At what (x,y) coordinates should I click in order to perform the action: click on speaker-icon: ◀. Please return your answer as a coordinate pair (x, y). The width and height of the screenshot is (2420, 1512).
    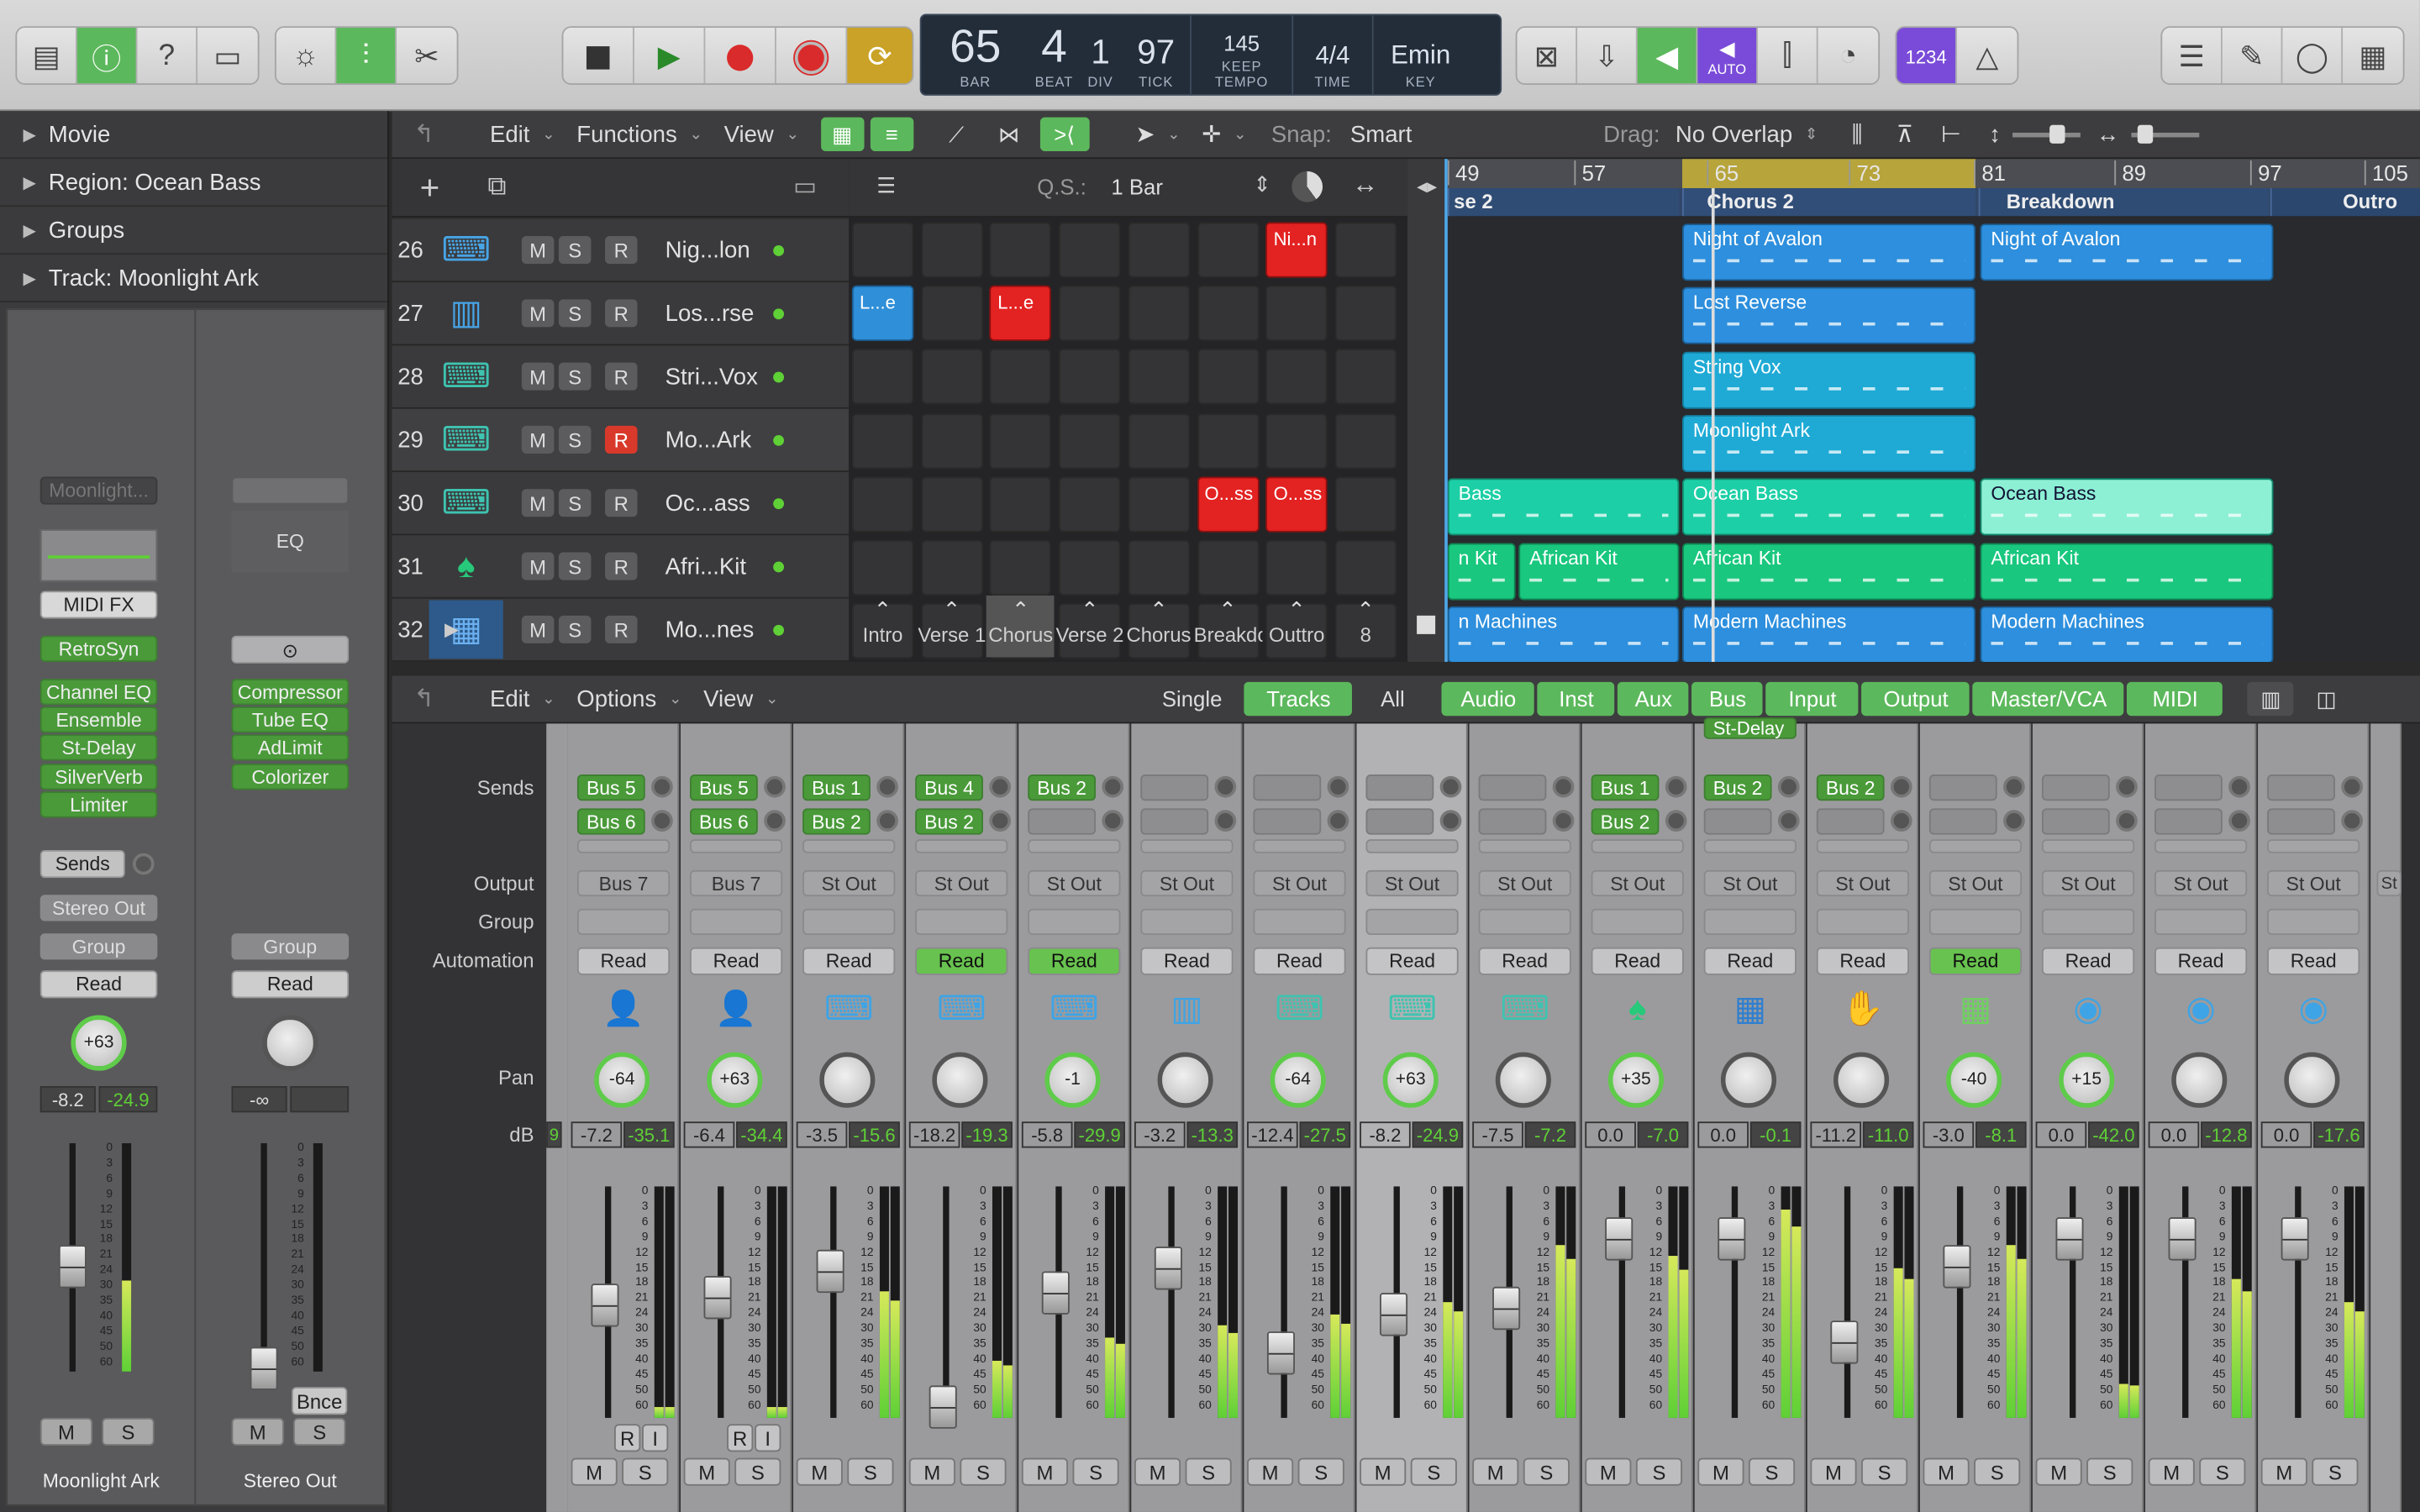
    Looking at the image, I should click on (1667, 56).